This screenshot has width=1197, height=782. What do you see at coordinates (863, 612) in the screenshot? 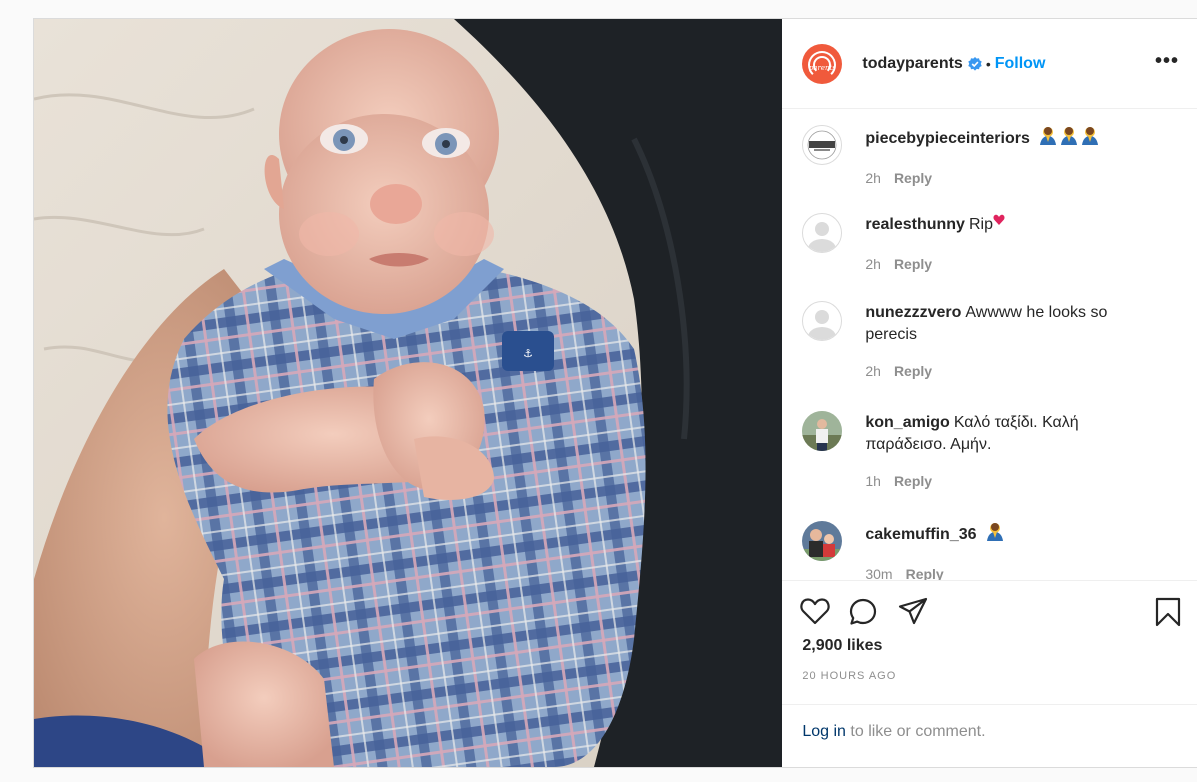
I see `comment-icon` at bounding box center [863, 612].